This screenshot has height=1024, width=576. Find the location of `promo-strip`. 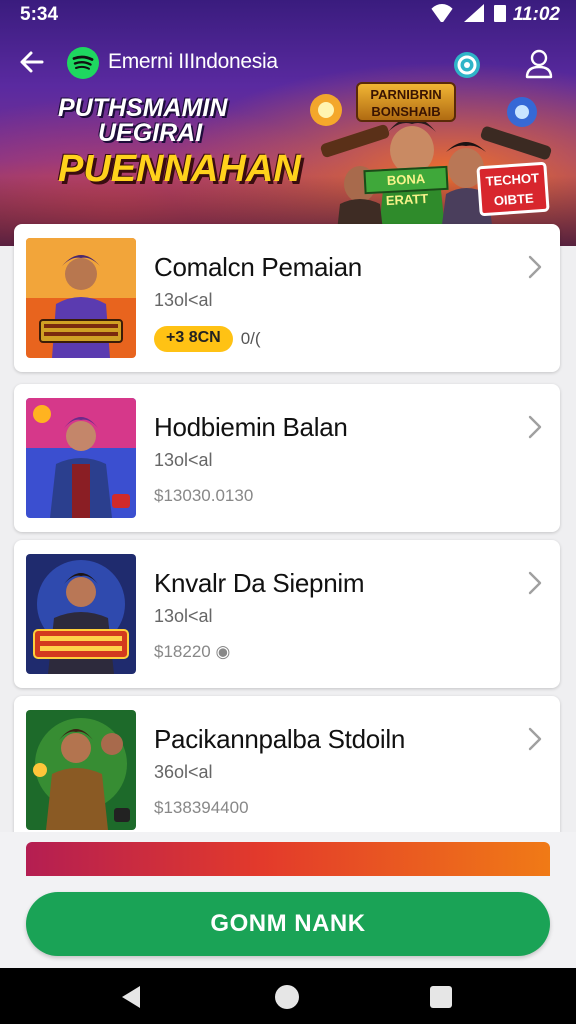

promo-strip is located at coordinates (288, 859).